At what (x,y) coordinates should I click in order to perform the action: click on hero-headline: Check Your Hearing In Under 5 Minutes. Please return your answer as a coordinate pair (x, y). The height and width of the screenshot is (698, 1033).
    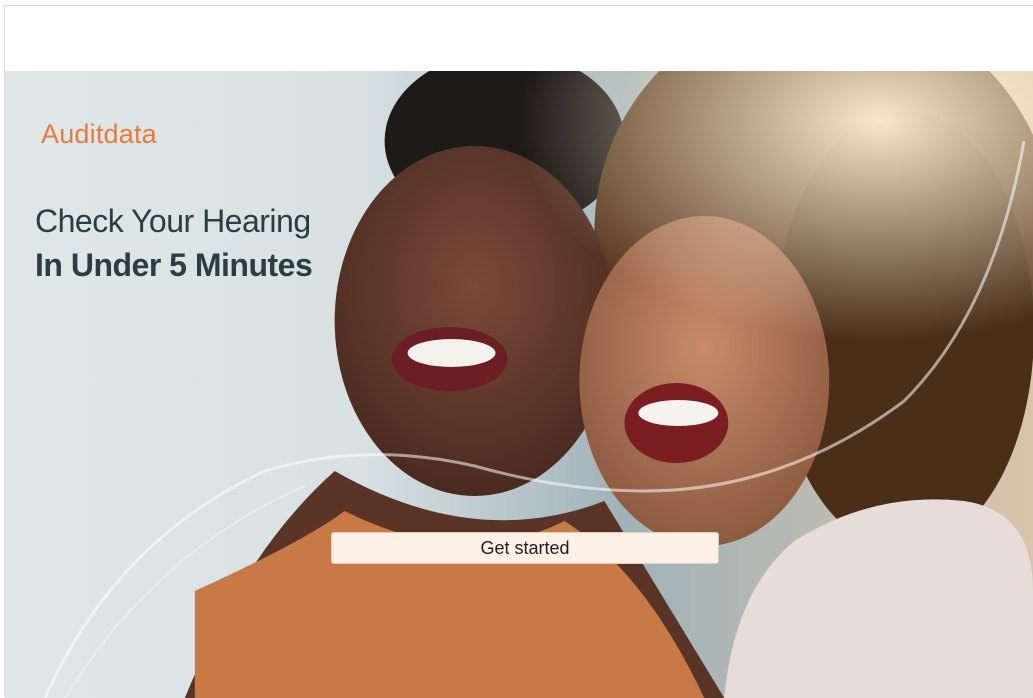
    Looking at the image, I should click on (174, 243).